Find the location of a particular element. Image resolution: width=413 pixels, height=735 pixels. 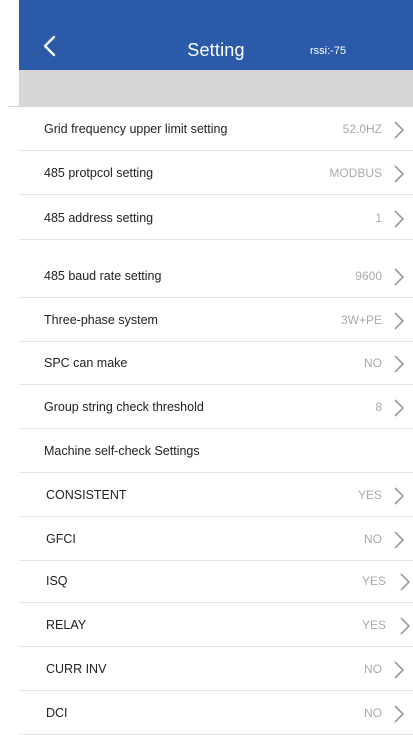

setting-row-three-phase-system: Three-phase system 3W+PE is located at coordinates (216, 320).